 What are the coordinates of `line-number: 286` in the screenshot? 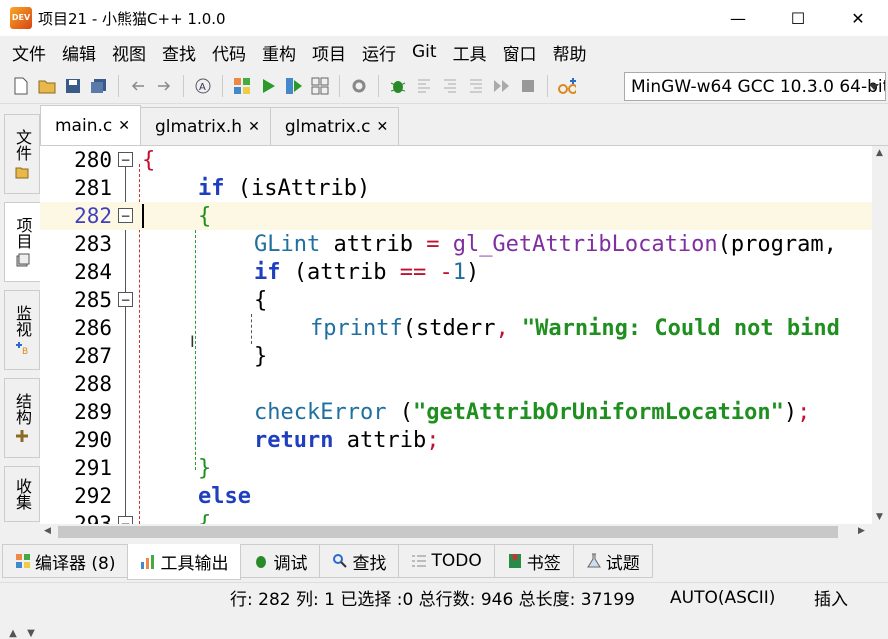 It's located at (93, 328).